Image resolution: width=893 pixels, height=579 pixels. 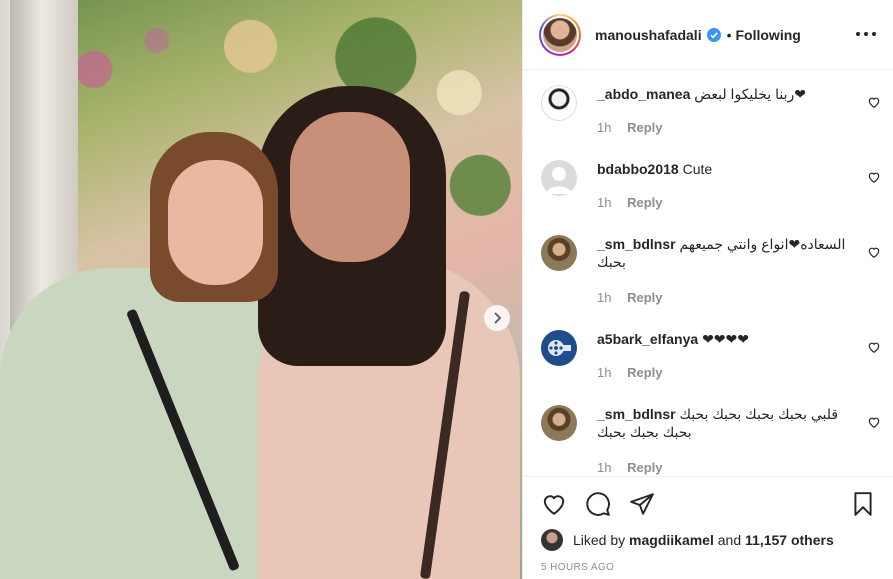 What do you see at coordinates (350, 187) in the screenshot?
I see `photo-person-right-face` at bounding box center [350, 187].